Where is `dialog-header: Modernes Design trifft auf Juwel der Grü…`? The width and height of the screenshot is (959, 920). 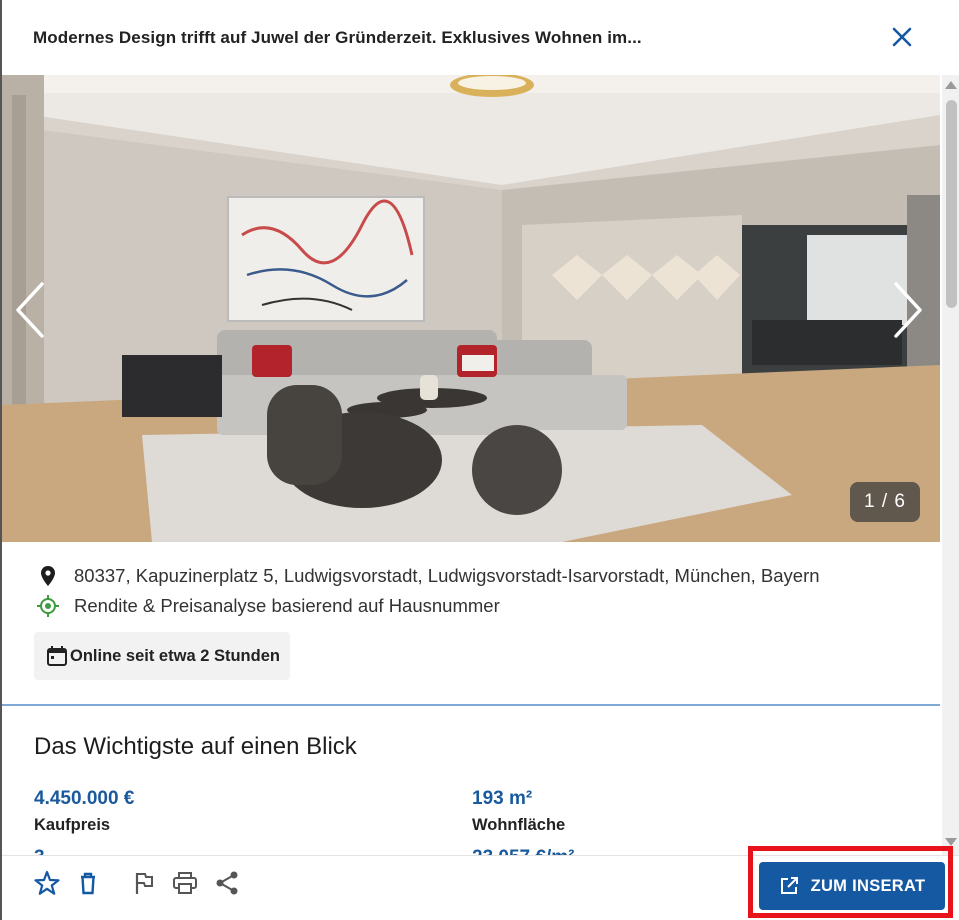
dialog-header: Modernes Design trifft auf Juwel der Grü… is located at coordinates (480, 37).